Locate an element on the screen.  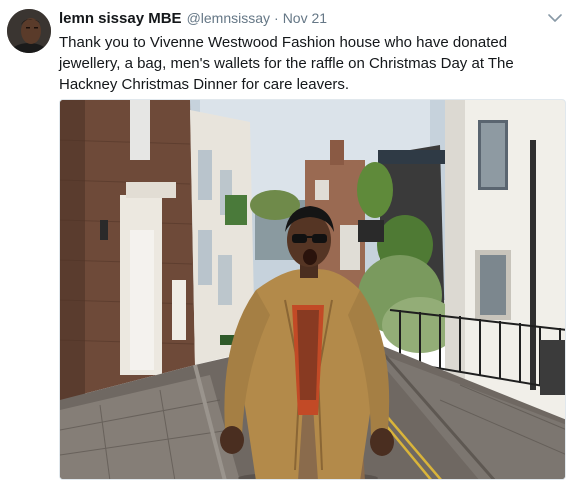
tweet-header: lemn sissay MBE @lemnsissay · Nov 21 is located at coordinates (193, 20).